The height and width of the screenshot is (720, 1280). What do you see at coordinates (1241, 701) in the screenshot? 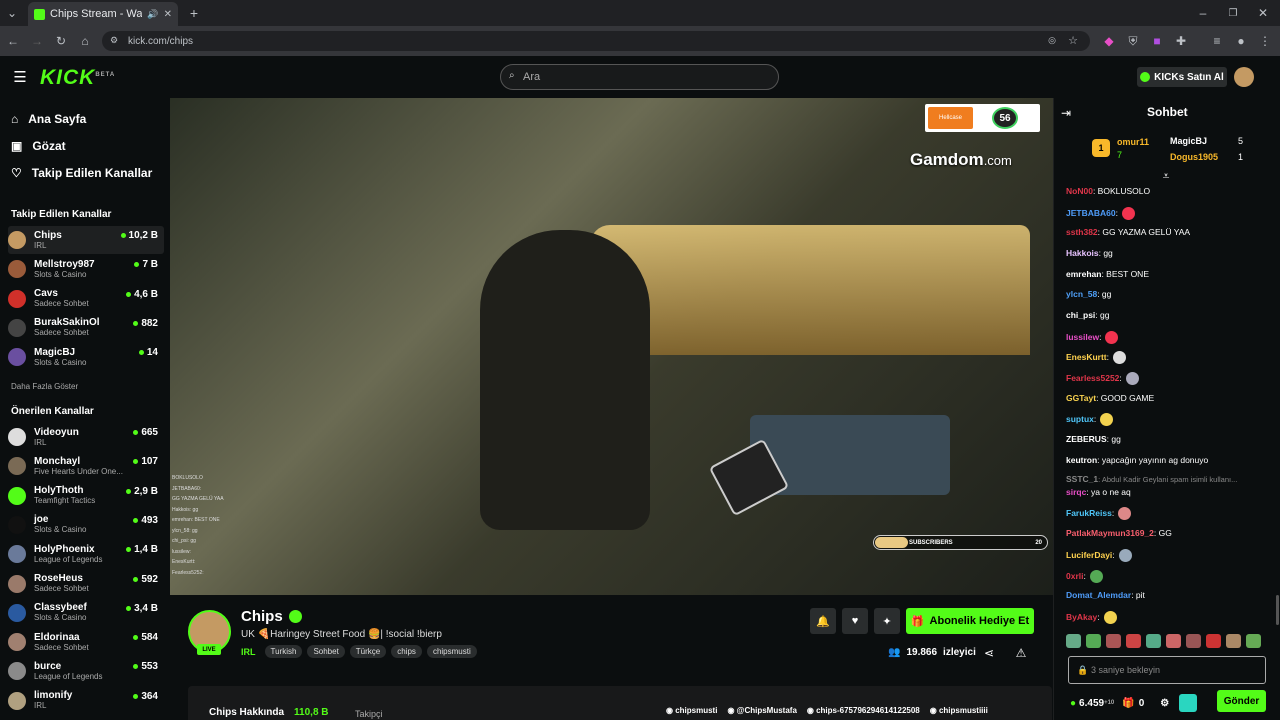
I see `send-button: Gönder` at bounding box center [1241, 701].